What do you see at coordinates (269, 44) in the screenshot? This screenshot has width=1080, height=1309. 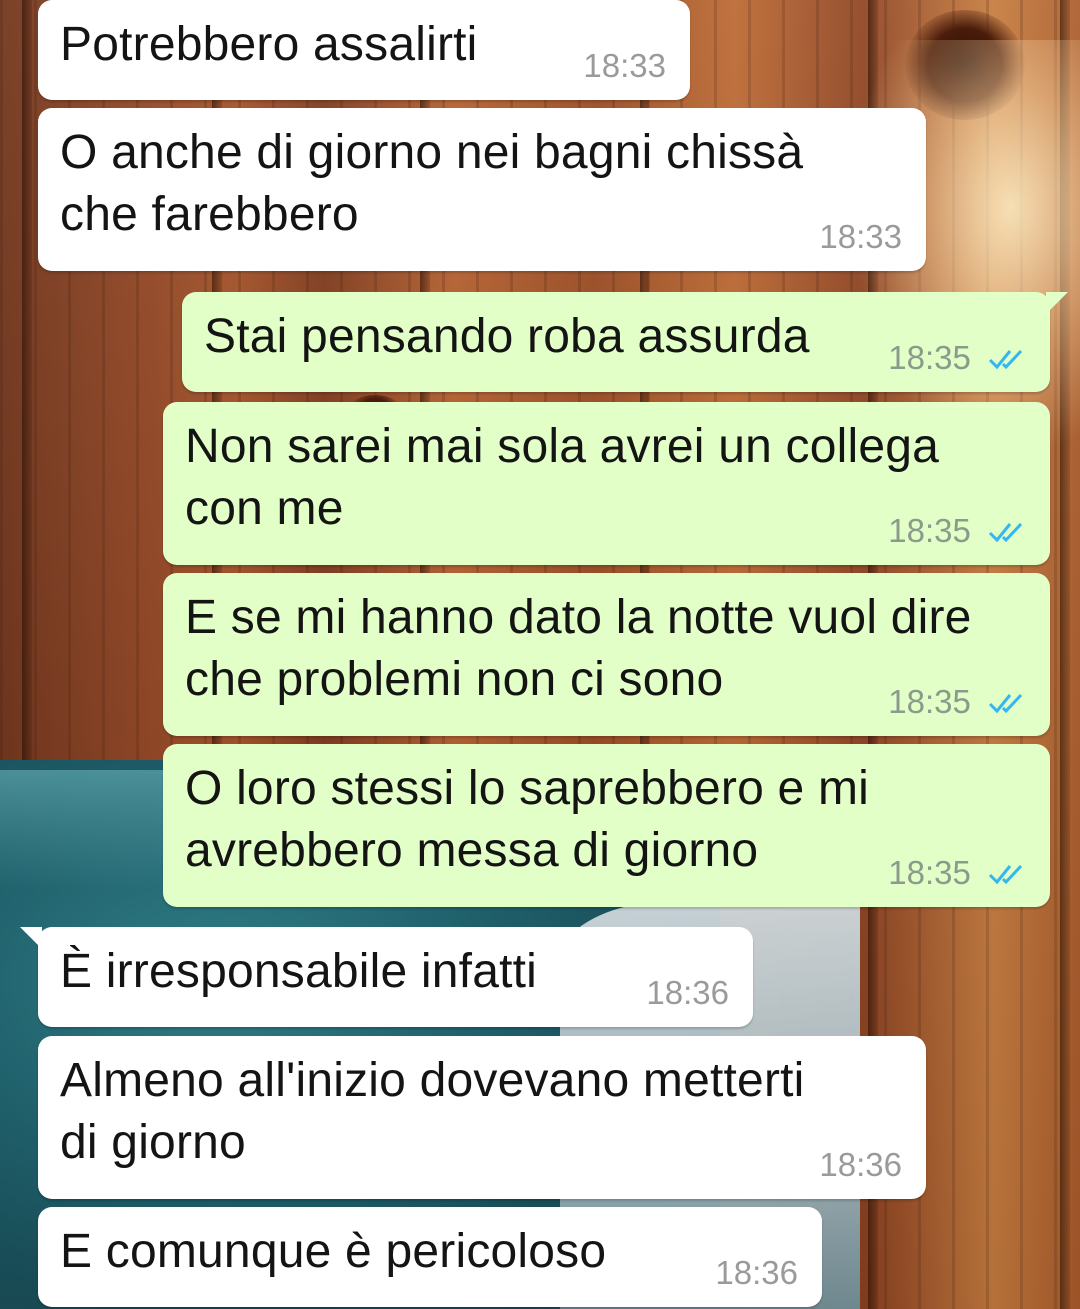 I see `message-text: Potrebbero assalirti` at bounding box center [269, 44].